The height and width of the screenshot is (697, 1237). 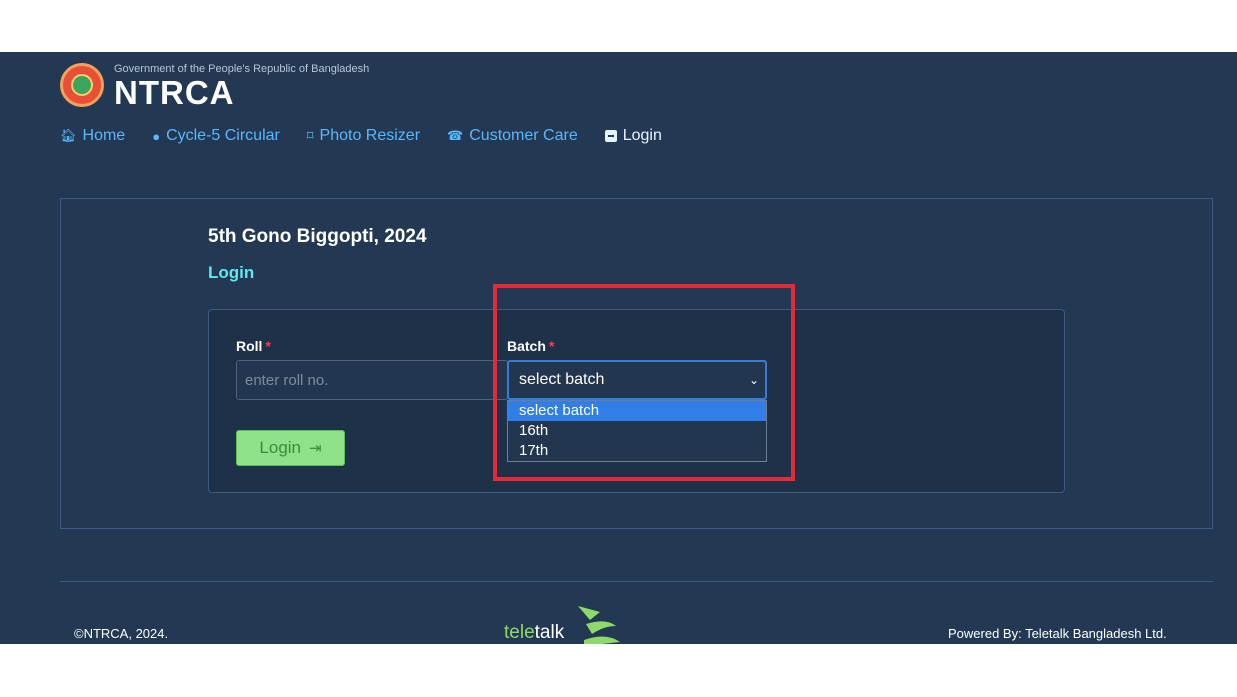 What do you see at coordinates (317, 236) in the screenshot?
I see `page-title: 5th Gono Biggopti, 2024` at bounding box center [317, 236].